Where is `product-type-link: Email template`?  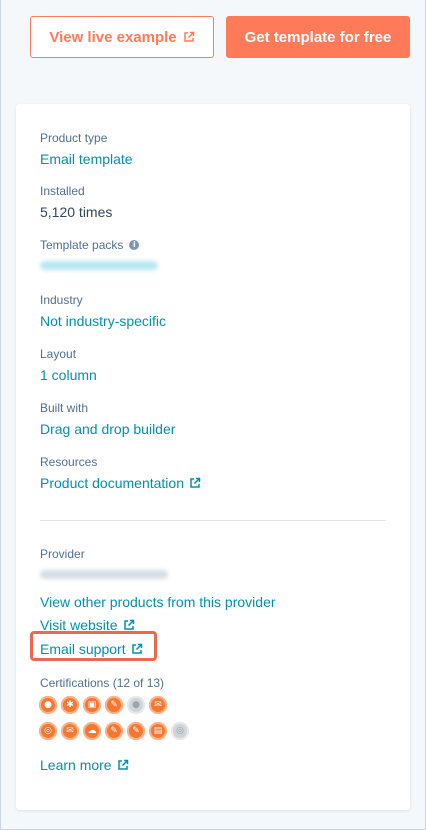
product-type-link: Email template is located at coordinates (86, 159).